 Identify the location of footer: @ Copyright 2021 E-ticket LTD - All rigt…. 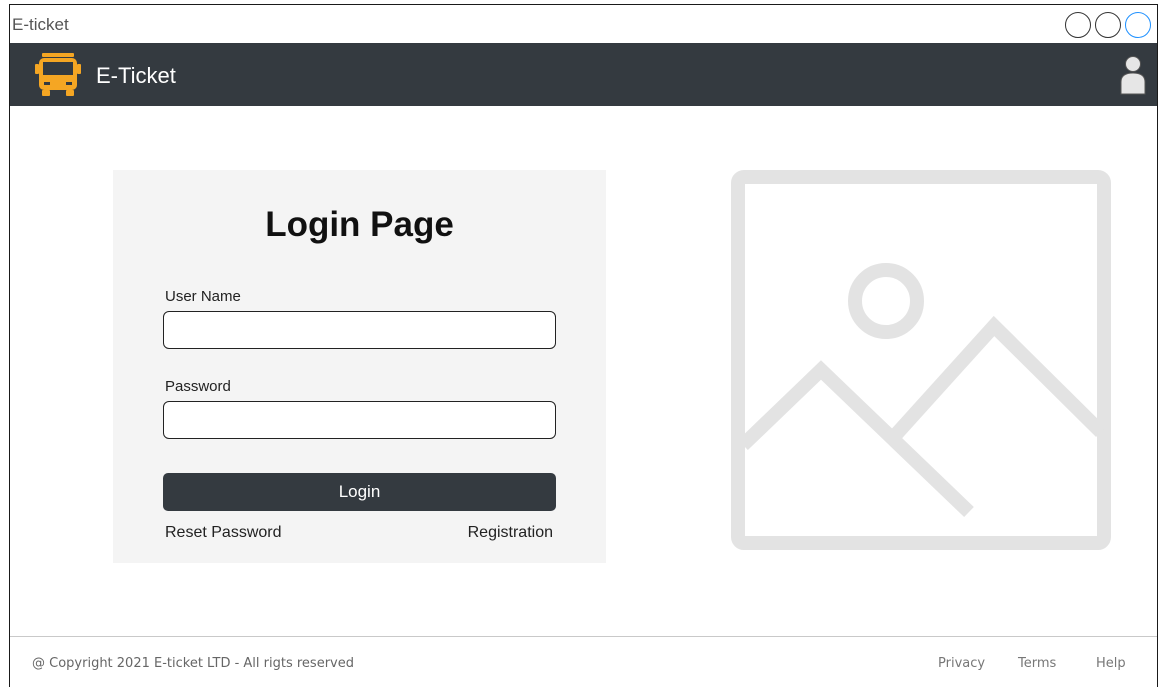
(583, 661).